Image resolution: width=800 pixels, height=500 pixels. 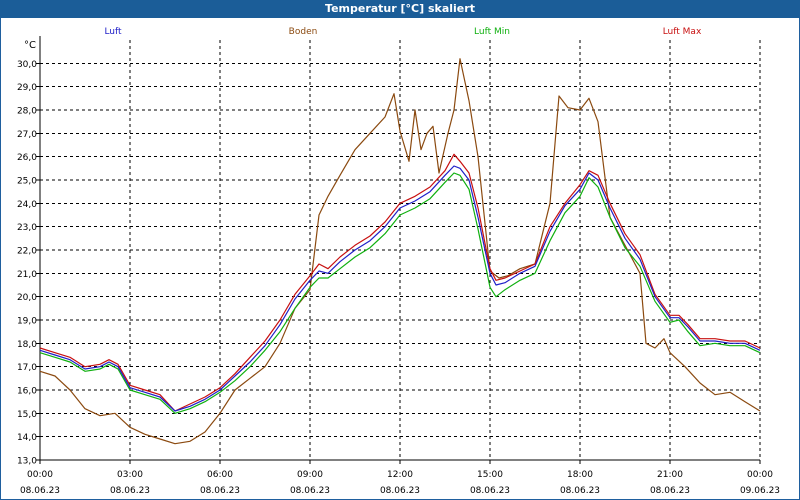 I want to click on x-tick-time: 15:00, so click(x=490, y=475).